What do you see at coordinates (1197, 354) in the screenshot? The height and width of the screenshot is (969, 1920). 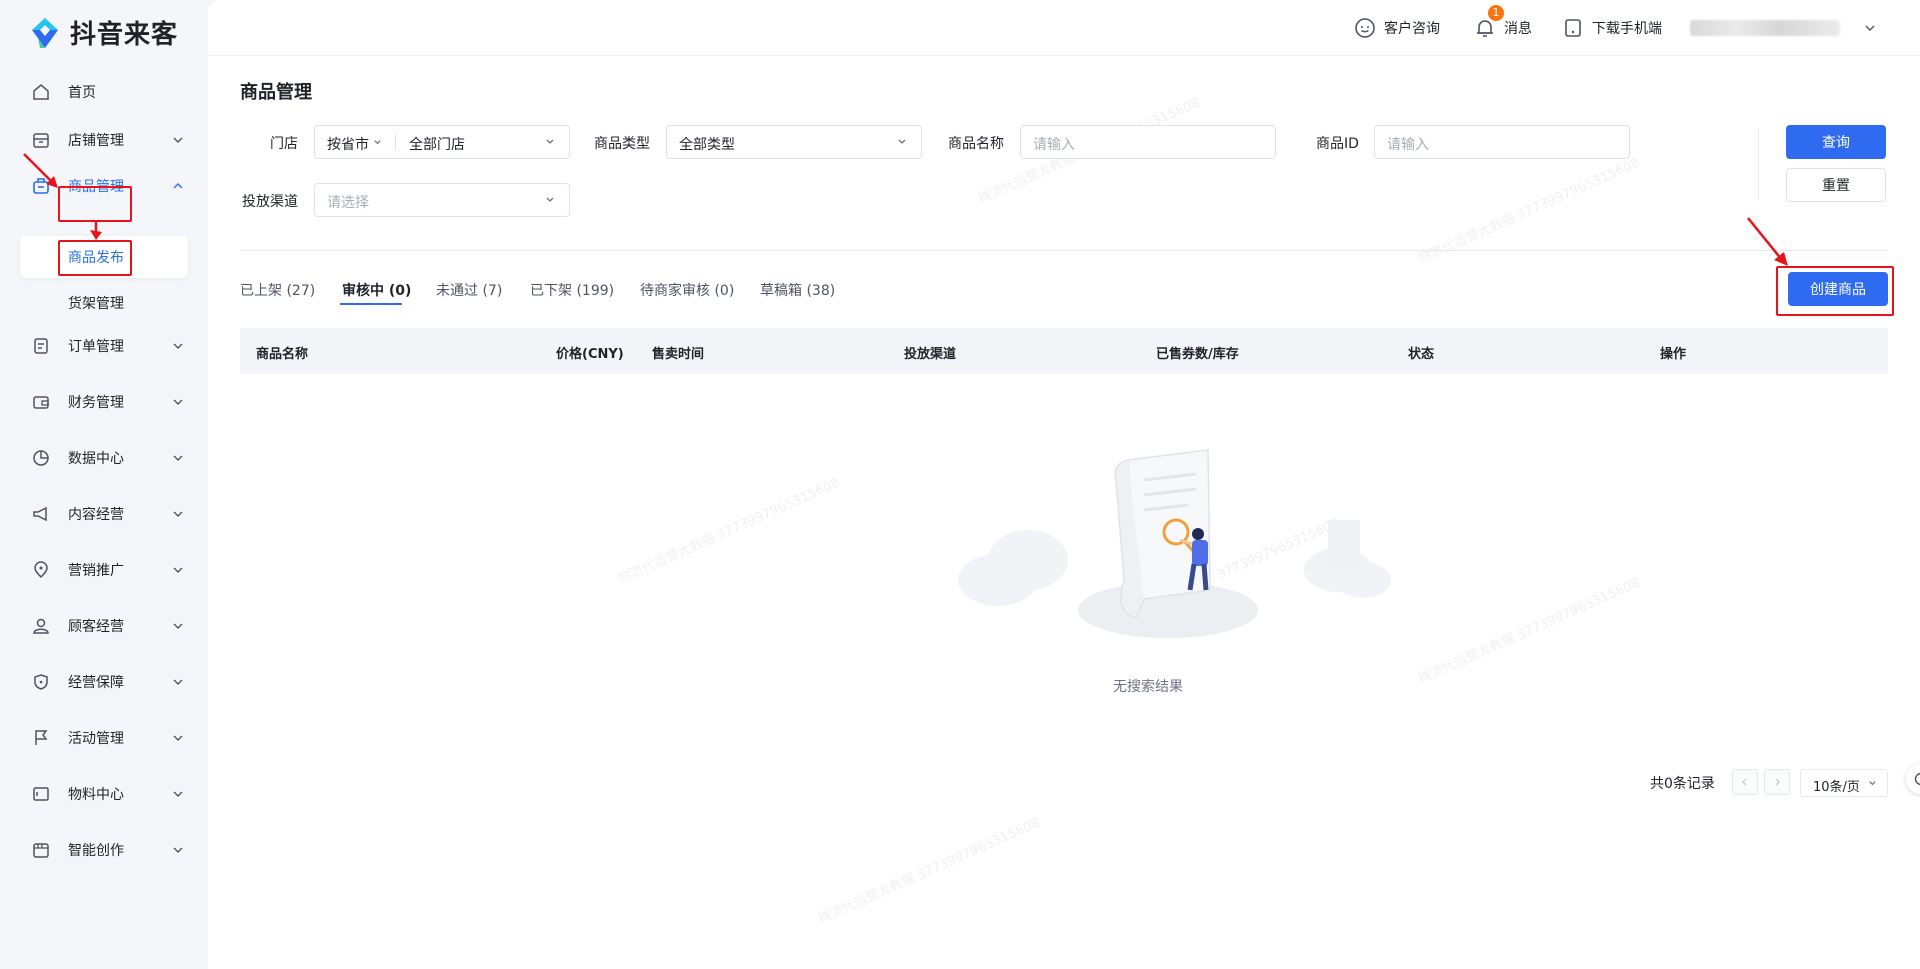 I see `column-header: 已售券数/库存` at bounding box center [1197, 354].